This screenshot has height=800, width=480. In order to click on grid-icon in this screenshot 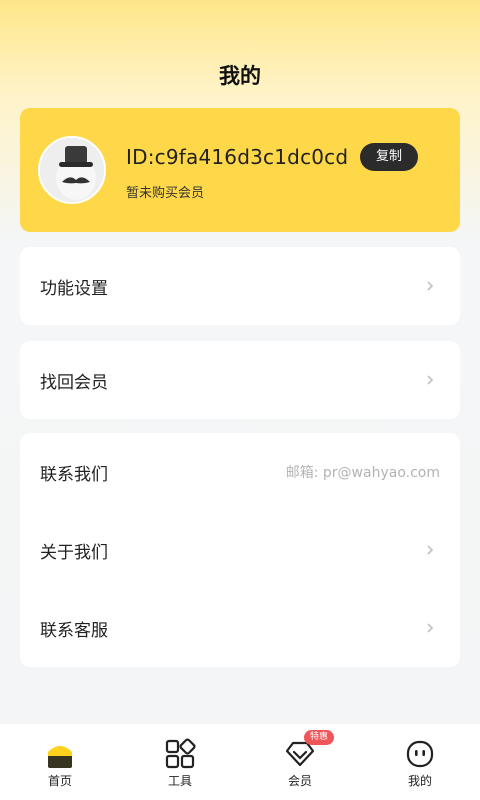, I will do `click(180, 753)`.